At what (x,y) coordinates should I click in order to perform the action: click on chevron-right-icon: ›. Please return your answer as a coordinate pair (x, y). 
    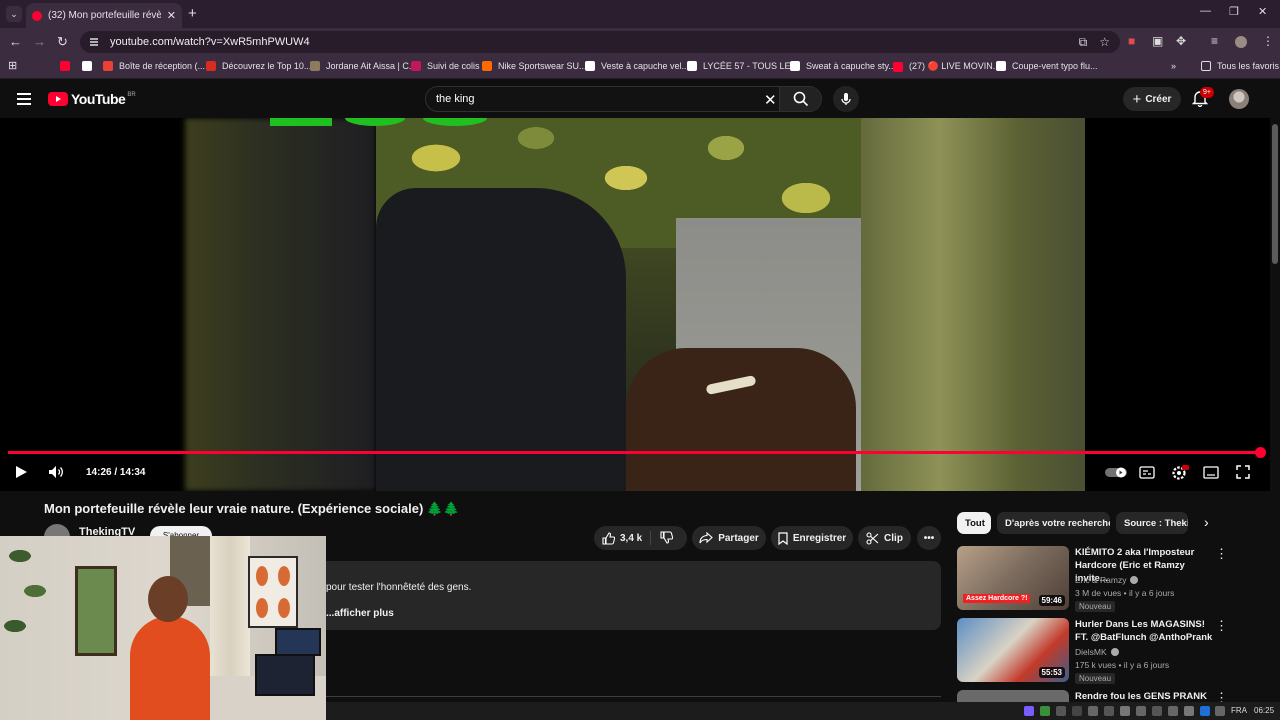
    Looking at the image, I should click on (1206, 522).